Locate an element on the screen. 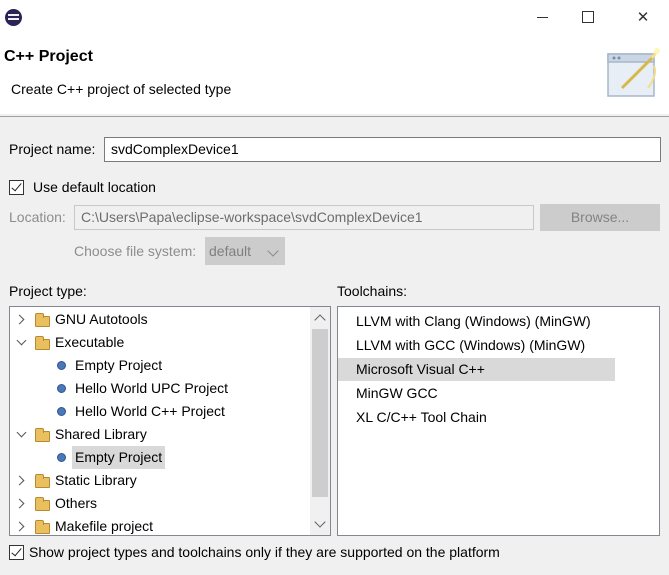 This screenshot has height=575, width=669. show-supported-only-checkbox is located at coordinates (16, 552).